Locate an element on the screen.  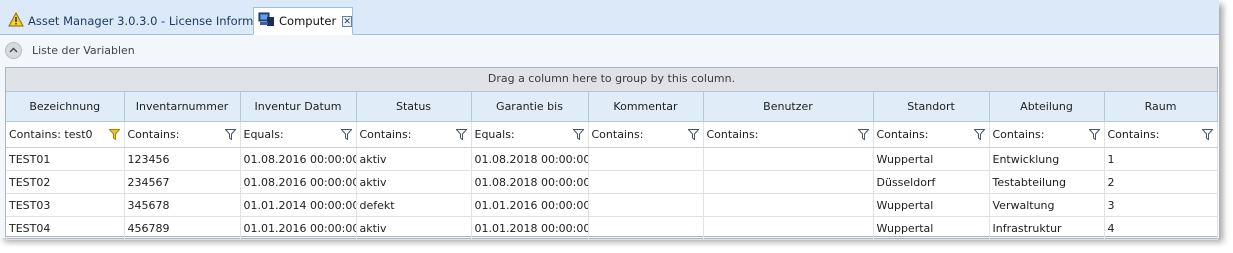
filter-cell: Contains: test0 is located at coordinates (65, 134).